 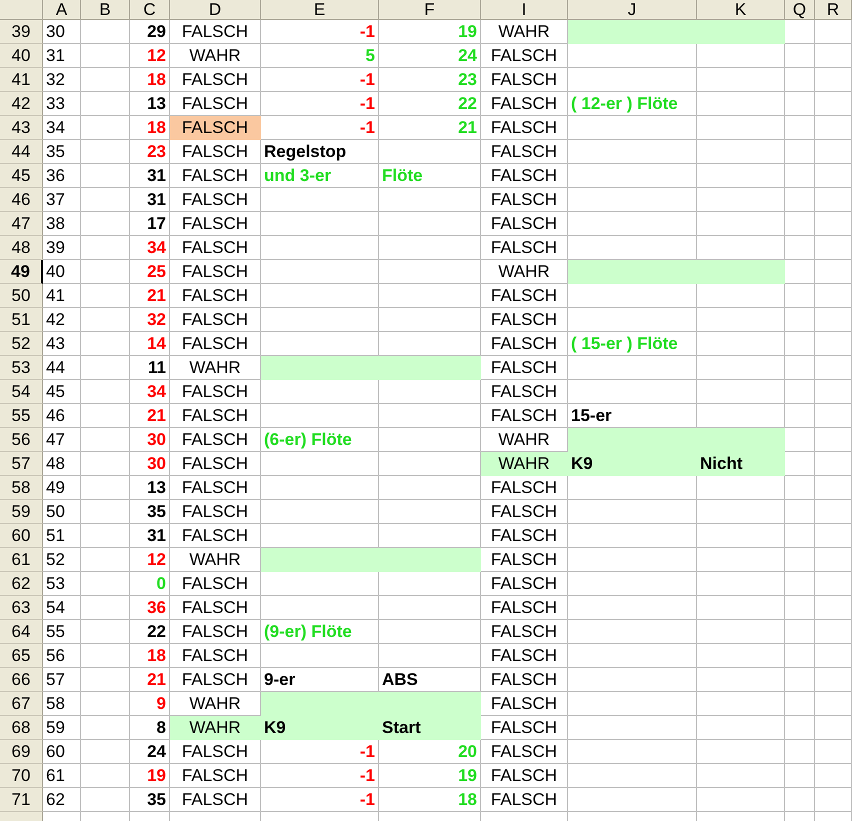 I want to click on row-header: 42, so click(x=21, y=104).